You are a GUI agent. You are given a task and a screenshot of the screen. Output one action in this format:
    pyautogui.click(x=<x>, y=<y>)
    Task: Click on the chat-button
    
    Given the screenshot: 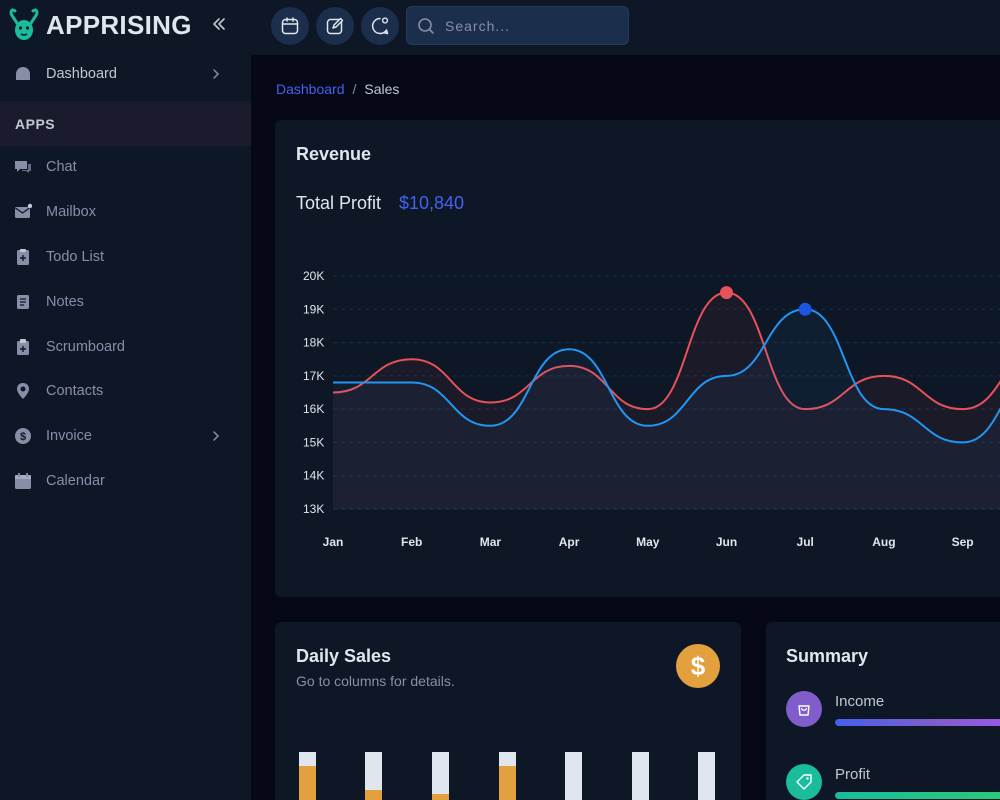 What is the action you would take?
    pyautogui.click(x=380, y=26)
    